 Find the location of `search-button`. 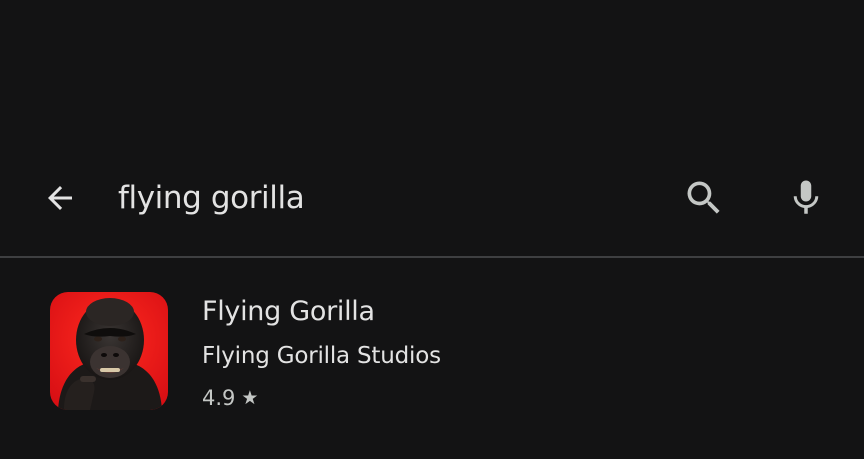

search-button is located at coordinates (704, 198).